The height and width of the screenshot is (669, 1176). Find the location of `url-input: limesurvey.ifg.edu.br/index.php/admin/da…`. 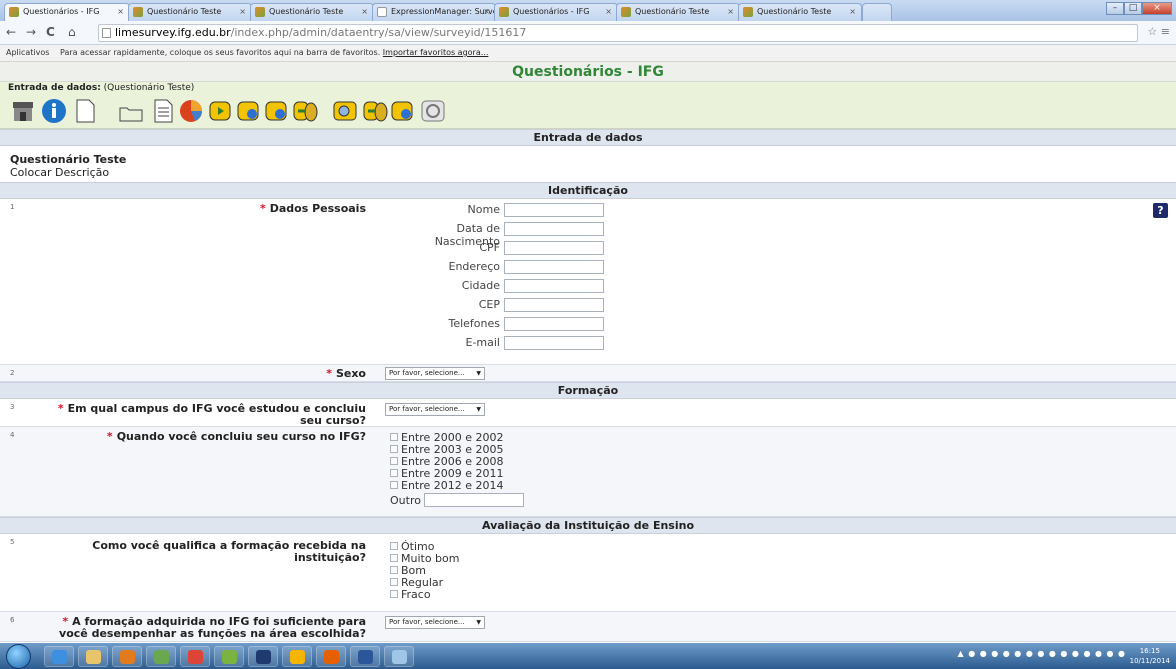

url-input: limesurvey.ifg.edu.br/index.php/admin/da… is located at coordinates (618, 33).